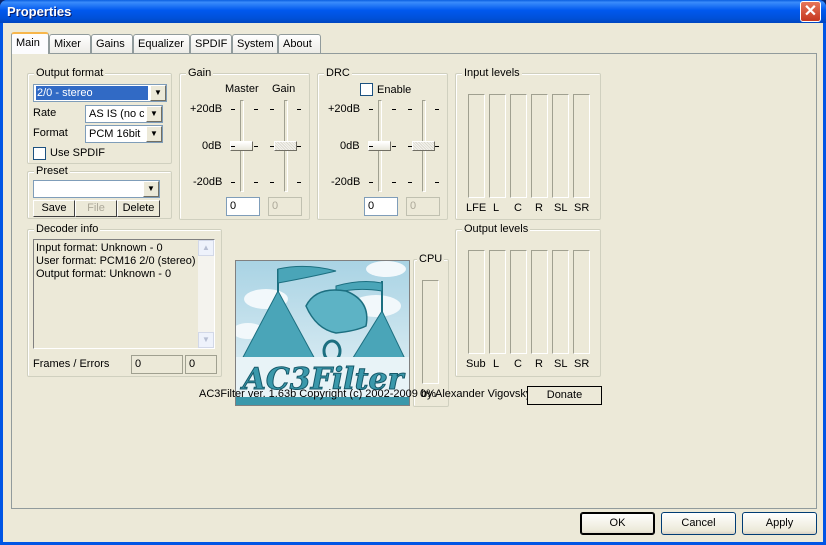 This screenshot has height=545, width=826. Describe the element at coordinates (244, 143) in the screenshot. I see `gain-group: Gain Master Gain +20dB 0dB -20dB 0 0` at that location.